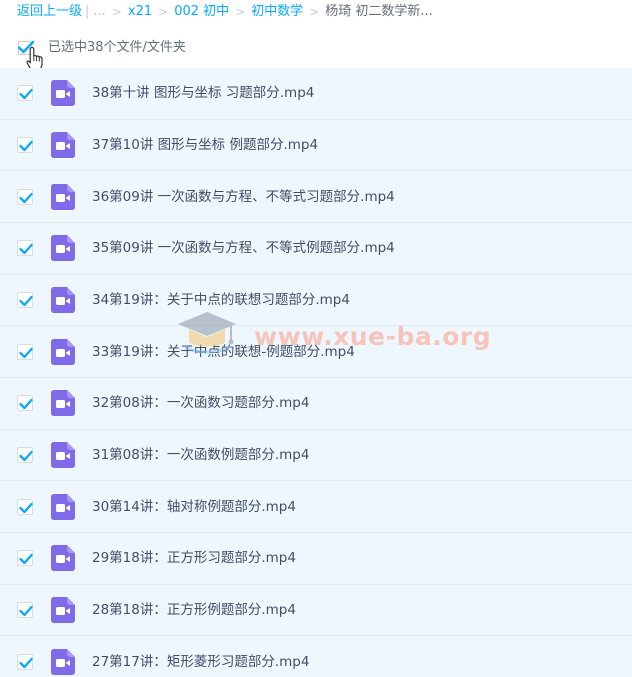 The image size is (632, 677). Describe the element at coordinates (316, 48) in the screenshot. I see `selection-bar: 已选中38个文件/文件夹` at that location.